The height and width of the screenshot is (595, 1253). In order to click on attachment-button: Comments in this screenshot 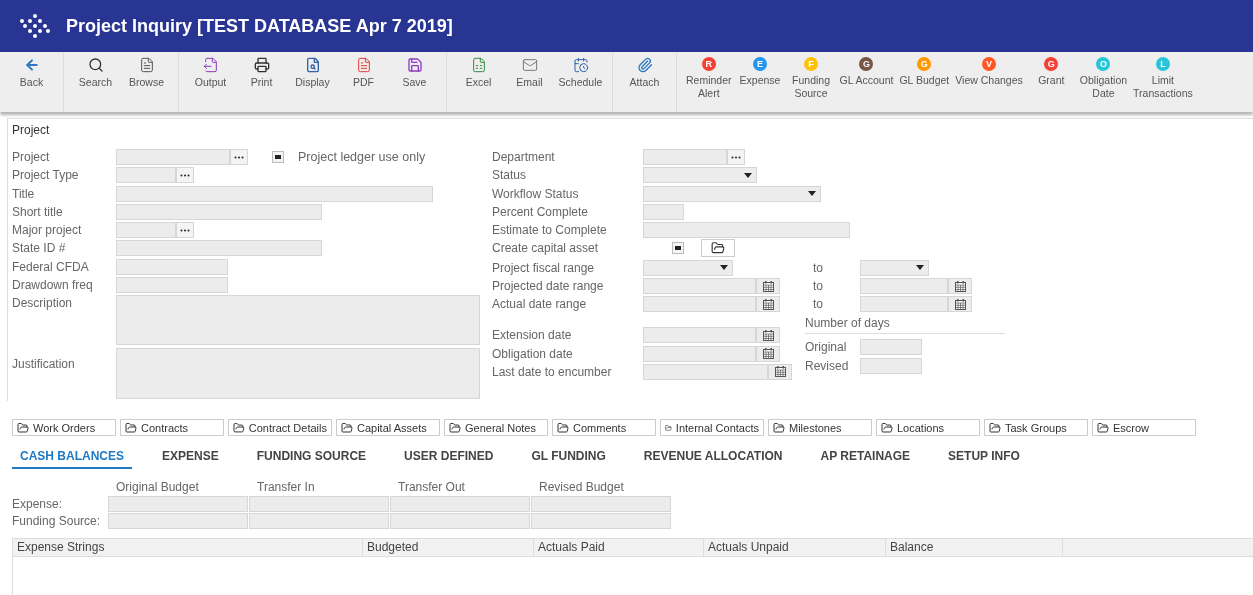, I will do `click(604, 427)`.